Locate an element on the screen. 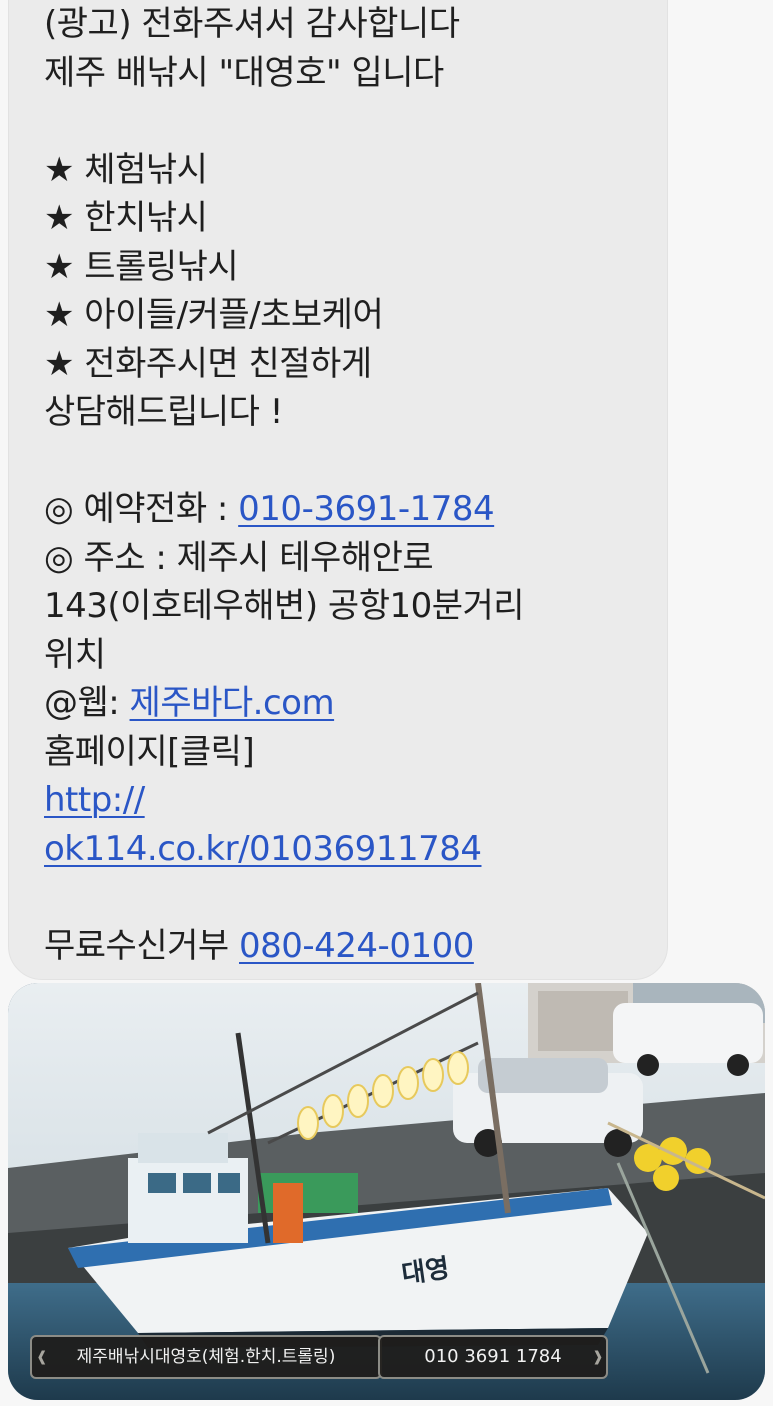 The height and width of the screenshot is (1406, 773). ornament-icon: ❱ is located at coordinates (598, 1357).